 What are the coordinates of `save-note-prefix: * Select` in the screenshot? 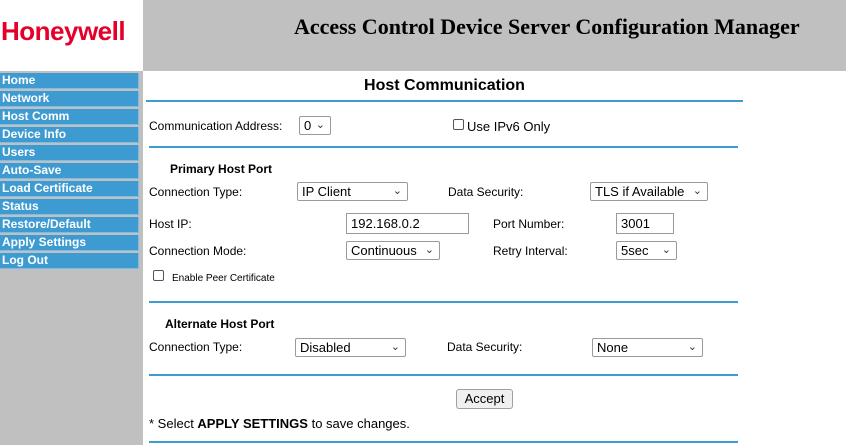 It's located at (173, 423).